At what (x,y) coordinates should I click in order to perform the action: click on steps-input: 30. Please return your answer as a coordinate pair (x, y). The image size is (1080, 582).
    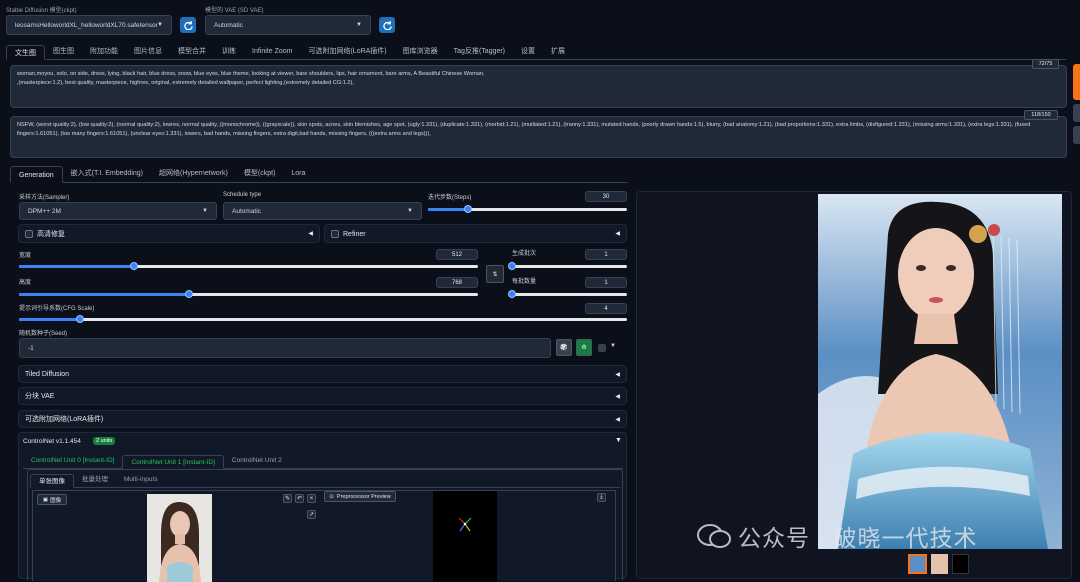
    Looking at the image, I should click on (606, 196).